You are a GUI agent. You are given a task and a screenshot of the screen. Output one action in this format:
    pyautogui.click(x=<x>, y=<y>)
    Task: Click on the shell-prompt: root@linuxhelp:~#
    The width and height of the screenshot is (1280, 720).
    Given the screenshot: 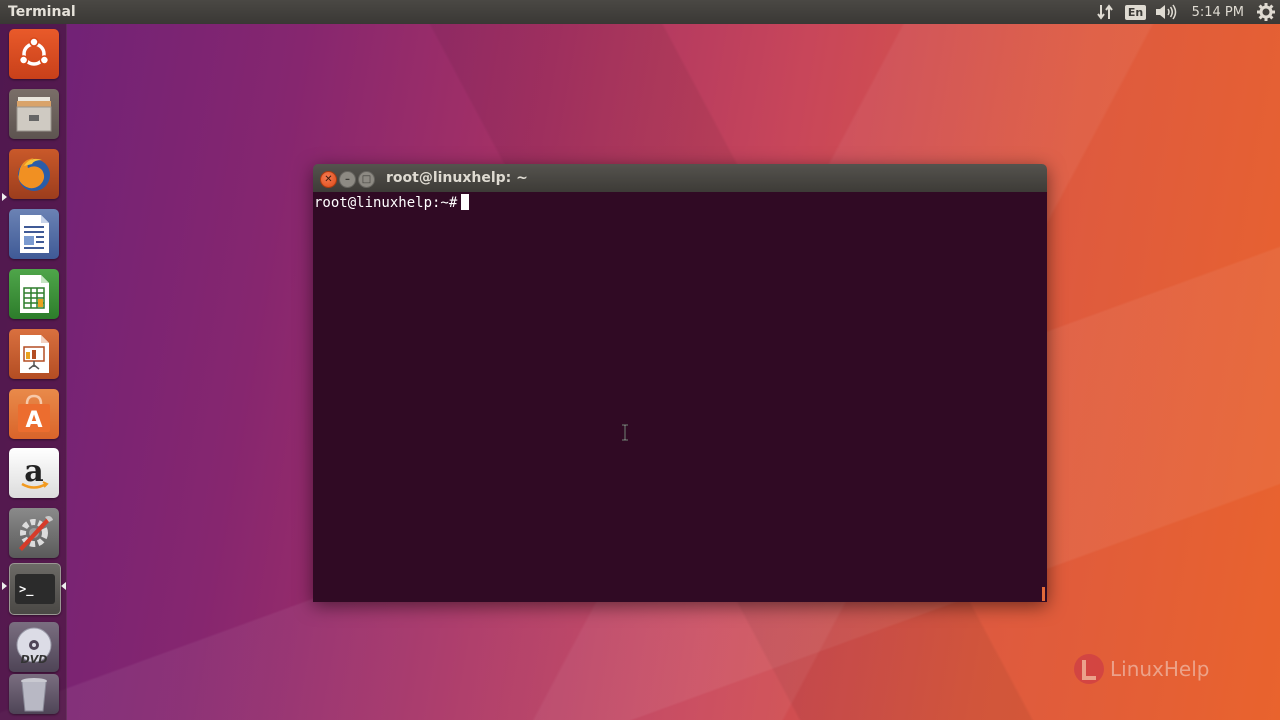 What is the action you would take?
    pyautogui.click(x=386, y=203)
    